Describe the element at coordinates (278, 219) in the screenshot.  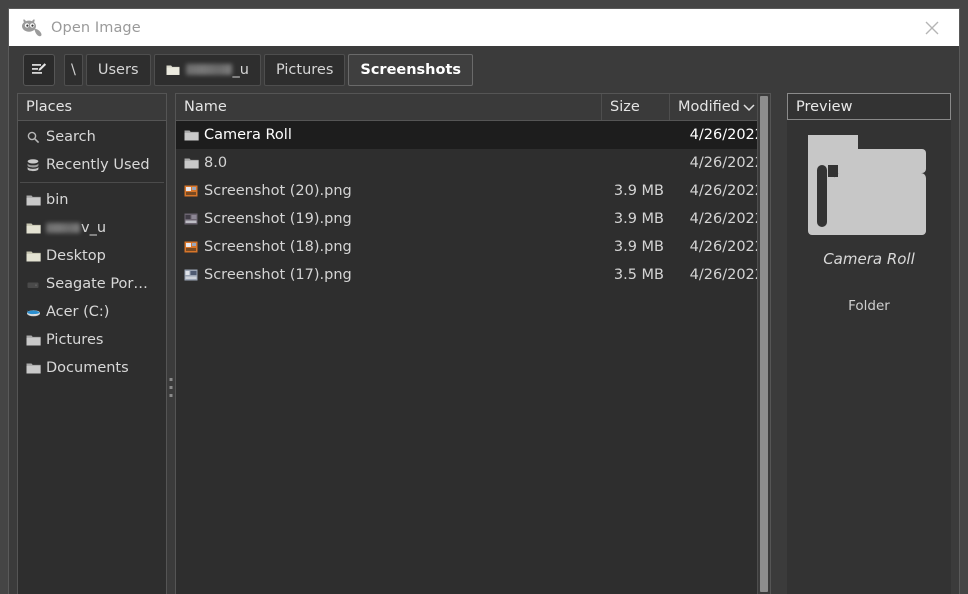
I see `file-name-label: Screenshot (19).png` at that location.